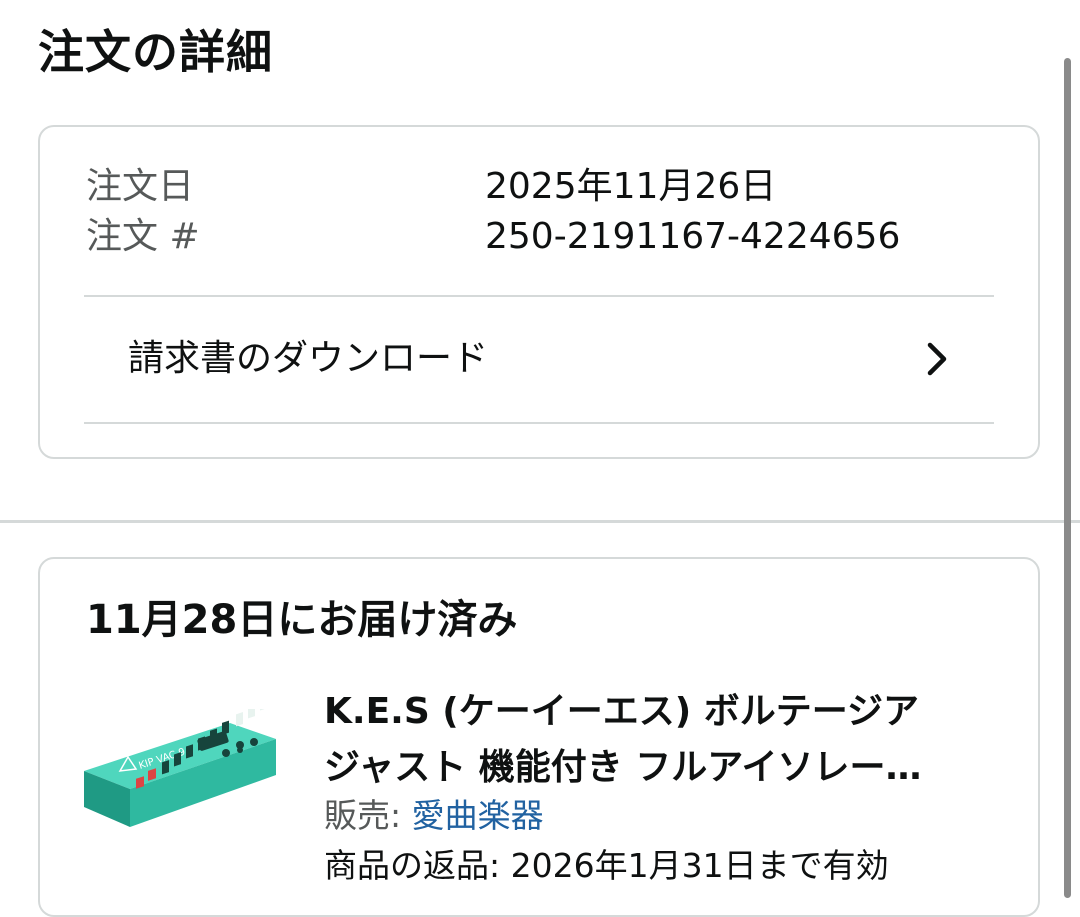  I want to click on seller-label: 販売:, so click(368, 815).